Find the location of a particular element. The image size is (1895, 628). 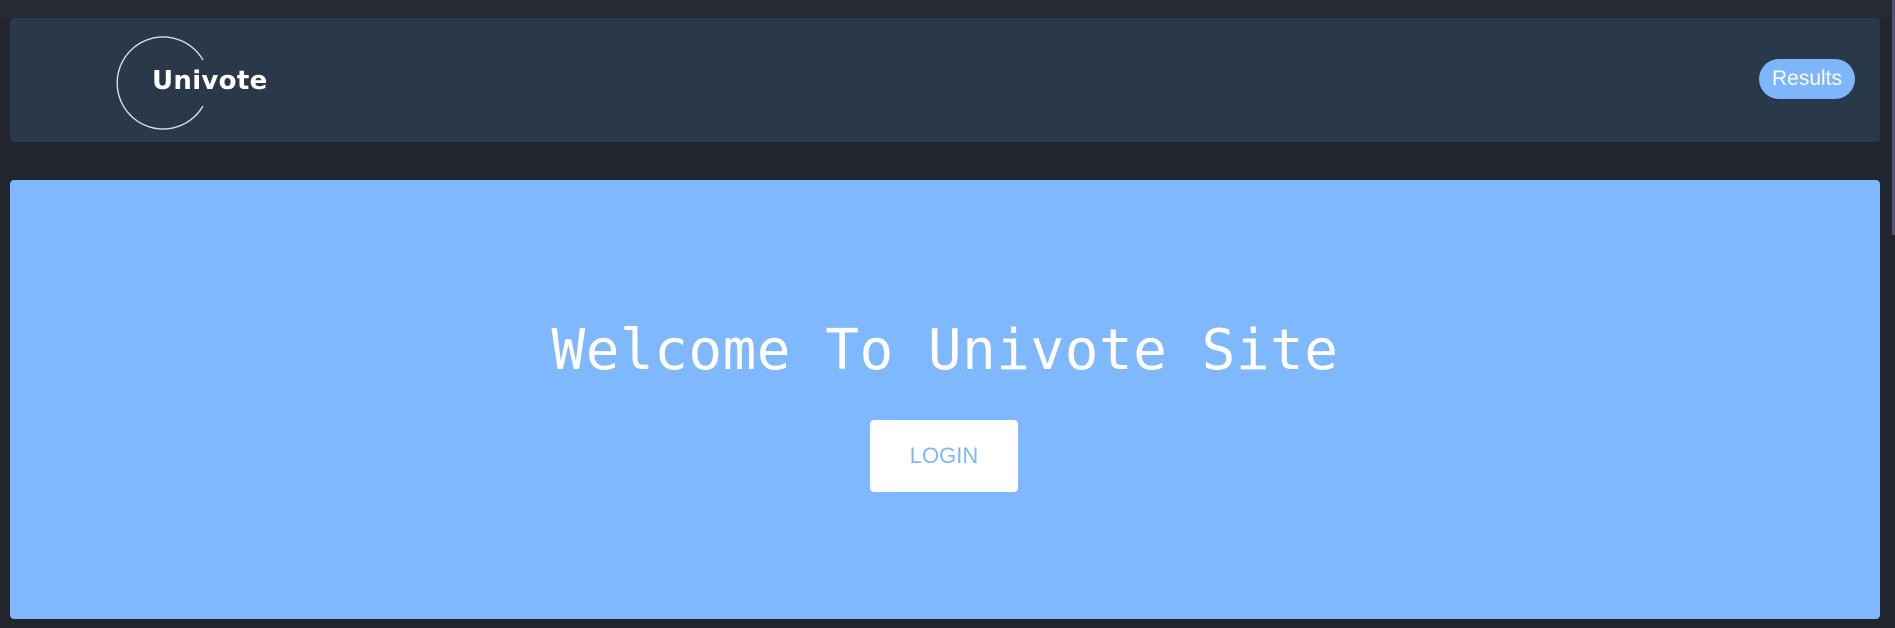

logo-text: Univote is located at coordinates (210, 81).